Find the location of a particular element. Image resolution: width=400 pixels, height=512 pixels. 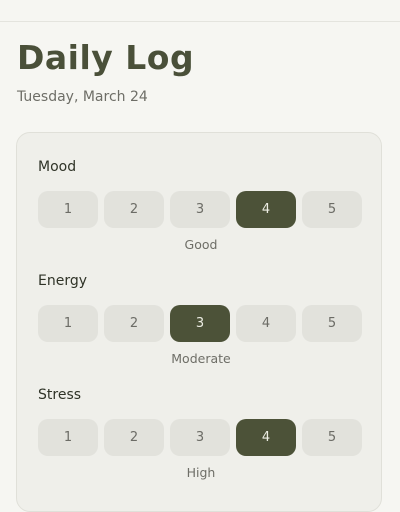

mood-caption: Good is located at coordinates (201, 244).